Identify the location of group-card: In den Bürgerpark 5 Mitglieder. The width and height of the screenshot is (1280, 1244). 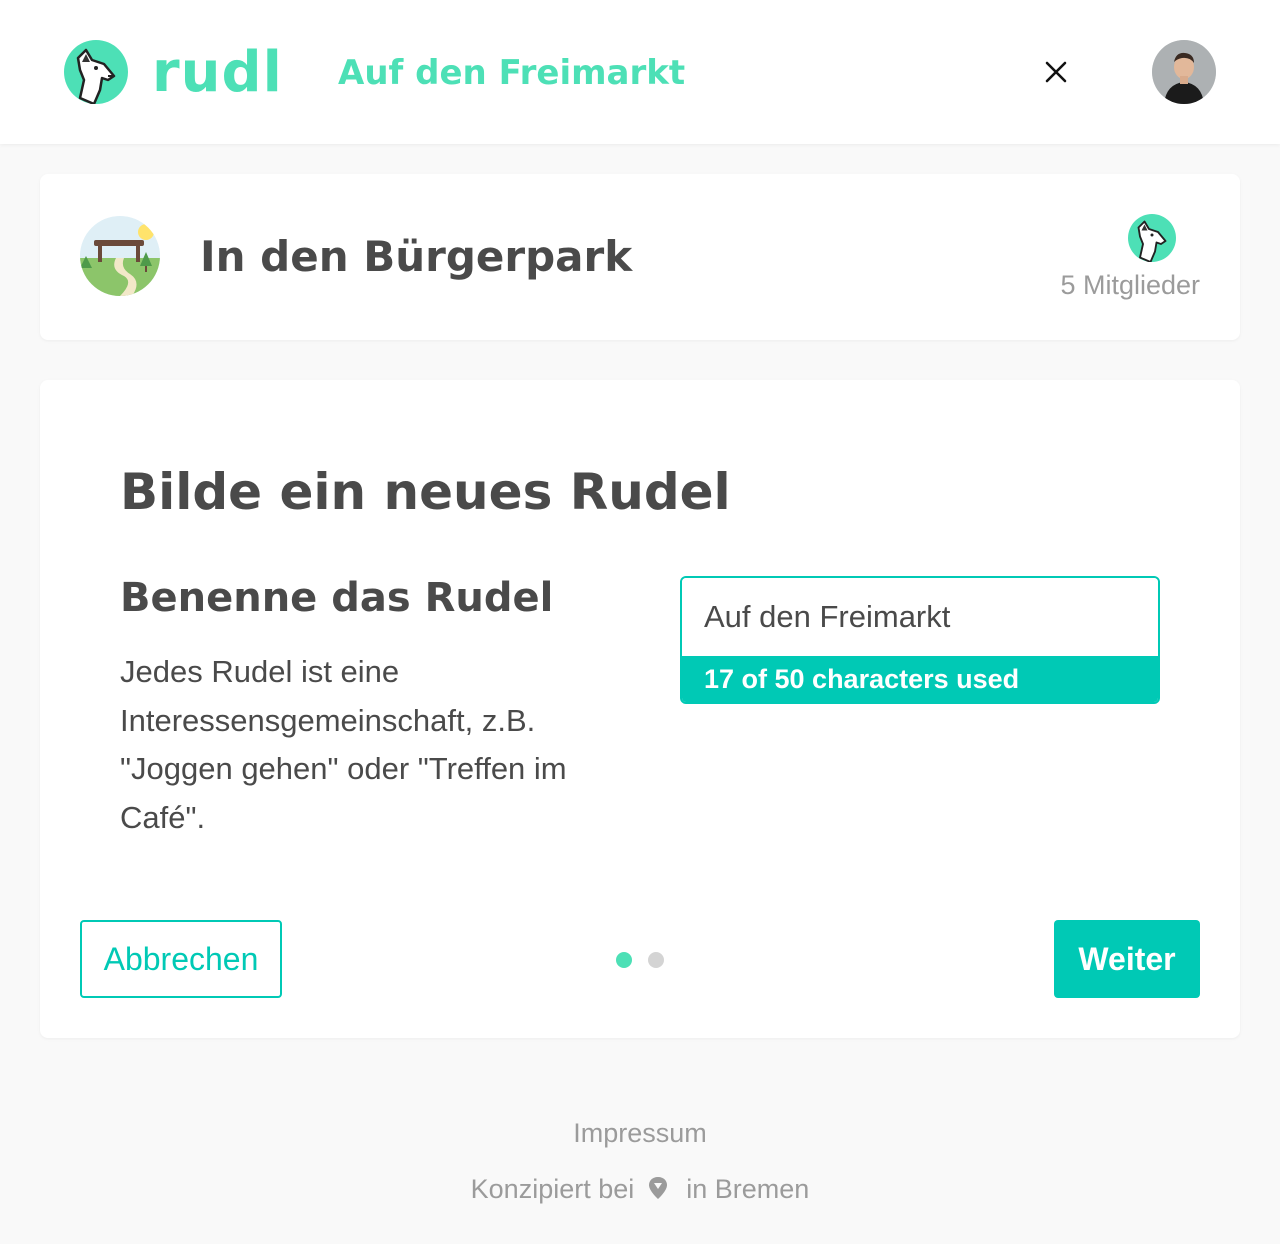
(640, 257).